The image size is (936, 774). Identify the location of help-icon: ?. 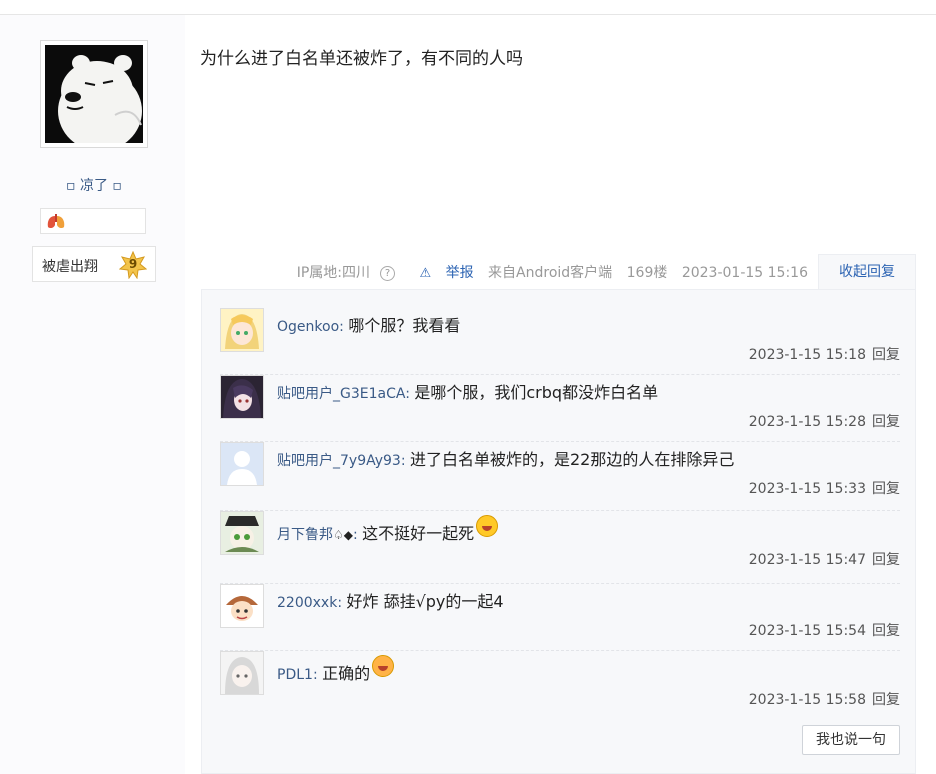
(388, 273).